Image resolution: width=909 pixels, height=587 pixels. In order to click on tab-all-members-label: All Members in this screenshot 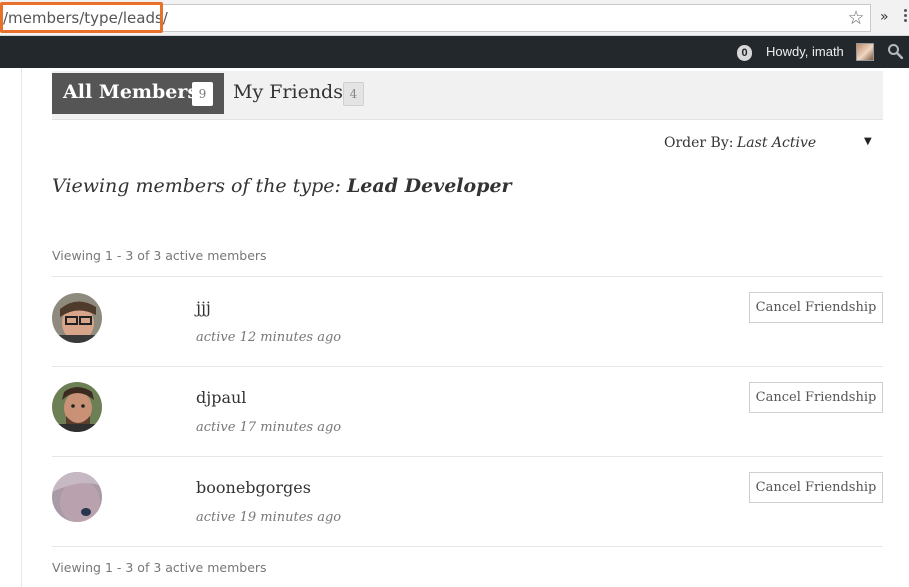, I will do `click(130, 92)`.